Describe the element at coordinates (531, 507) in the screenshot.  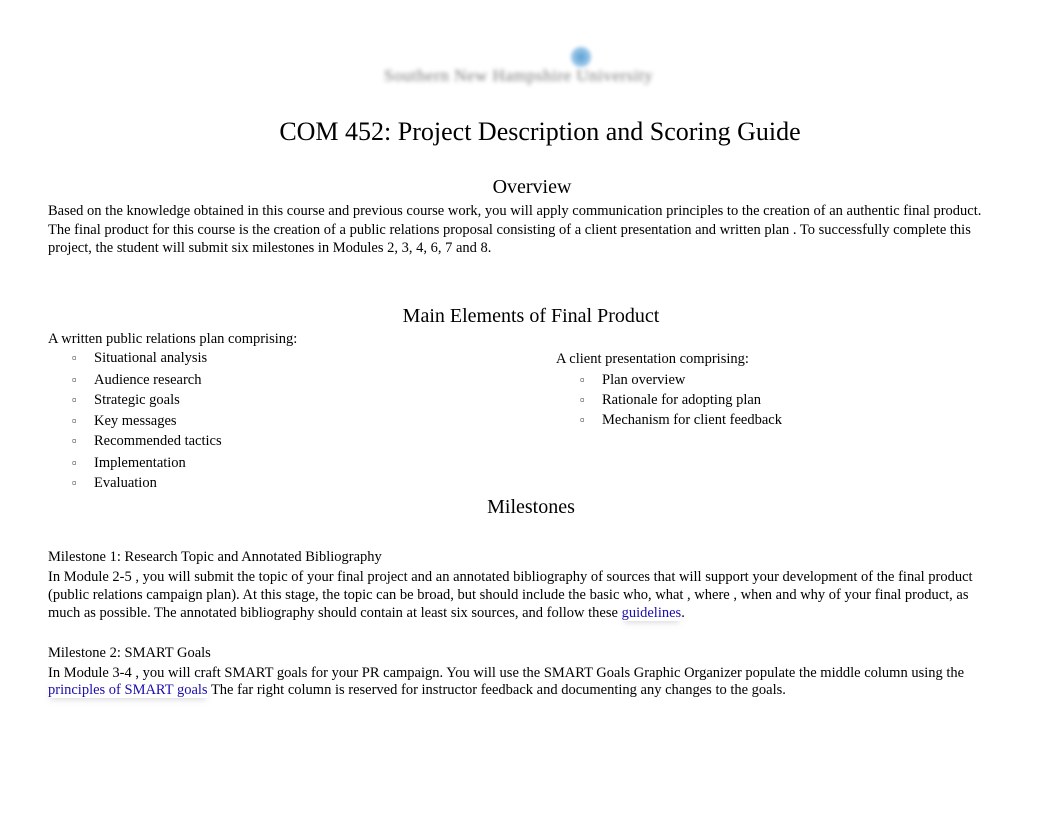
I see `milestones-heading: Milestones` at that location.